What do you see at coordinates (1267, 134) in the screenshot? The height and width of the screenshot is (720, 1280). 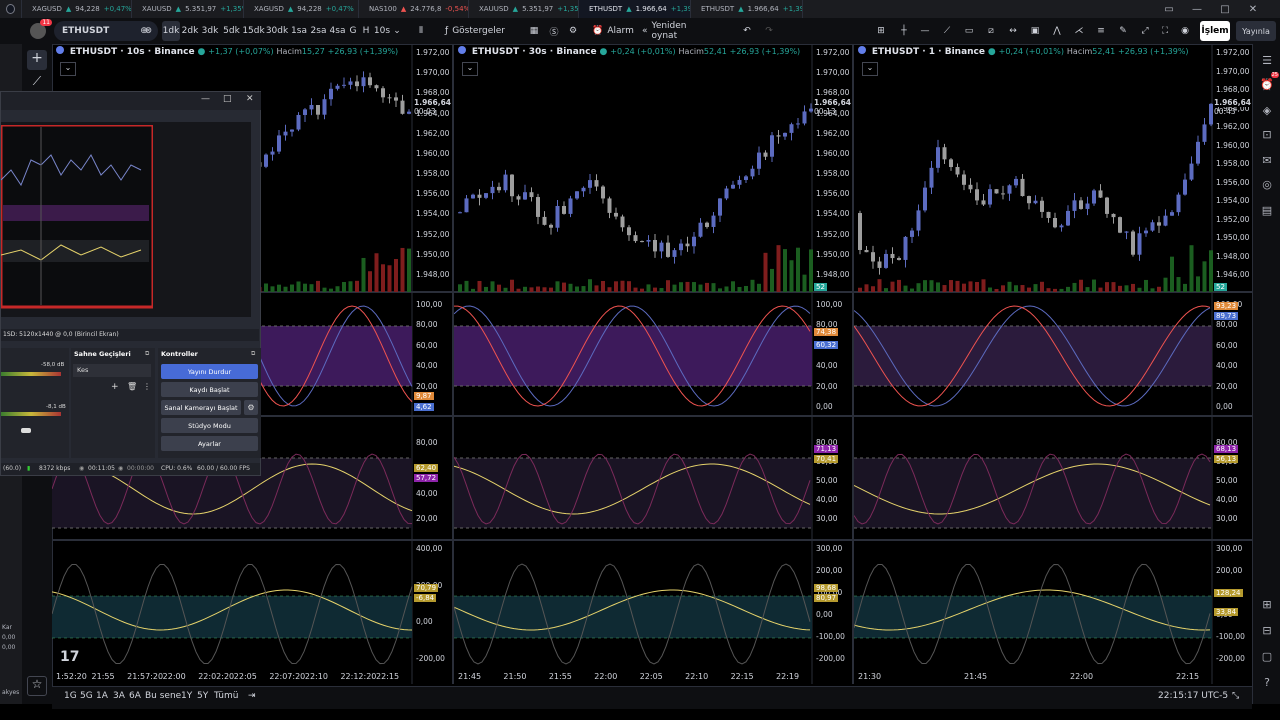 I see `data-window-icon: ⊡` at bounding box center [1267, 134].